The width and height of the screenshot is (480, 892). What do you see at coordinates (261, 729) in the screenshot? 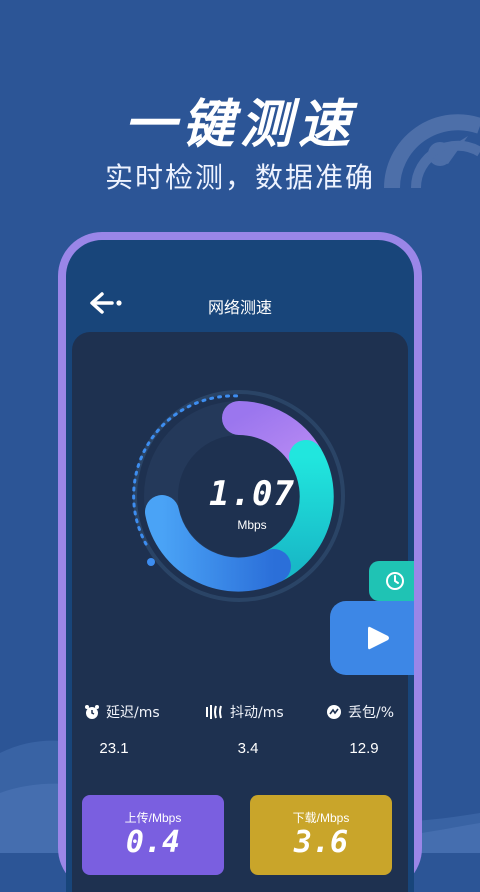
I see `jitter-metric: 抖动/ms 3.4` at bounding box center [261, 729].